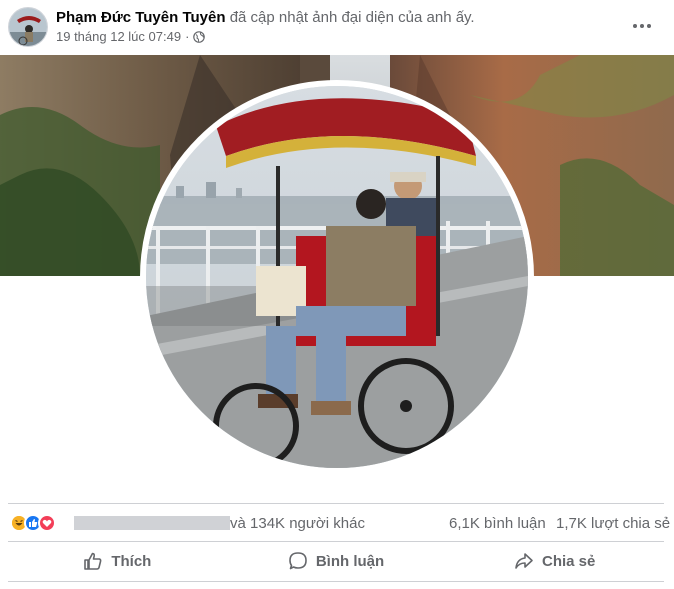 Image resolution: width=674 pixels, height=589 pixels. Describe the element at coordinates (524, 561) in the screenshot. I see `share-icon` at that location.